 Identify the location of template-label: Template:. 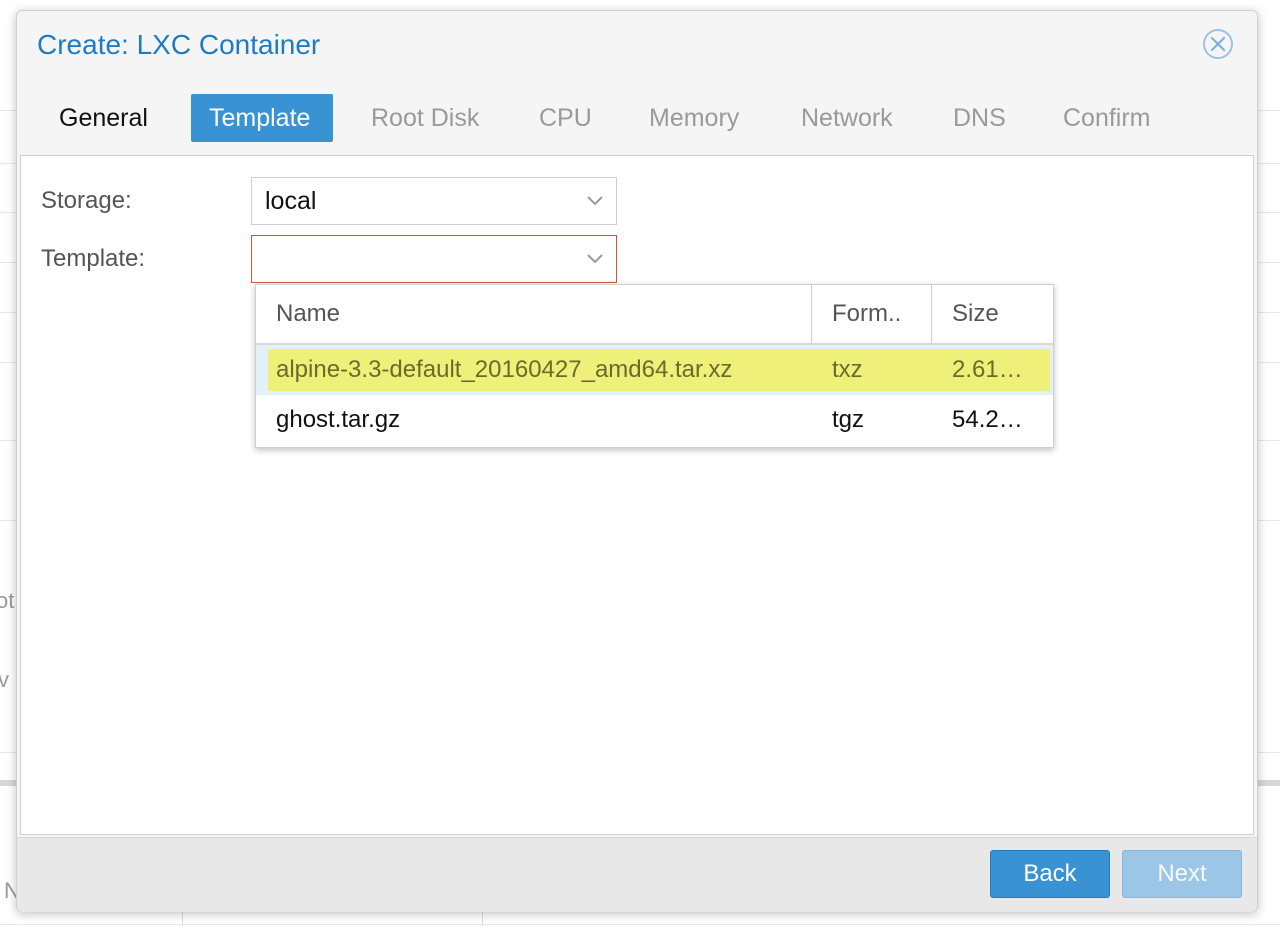
(93, 258).